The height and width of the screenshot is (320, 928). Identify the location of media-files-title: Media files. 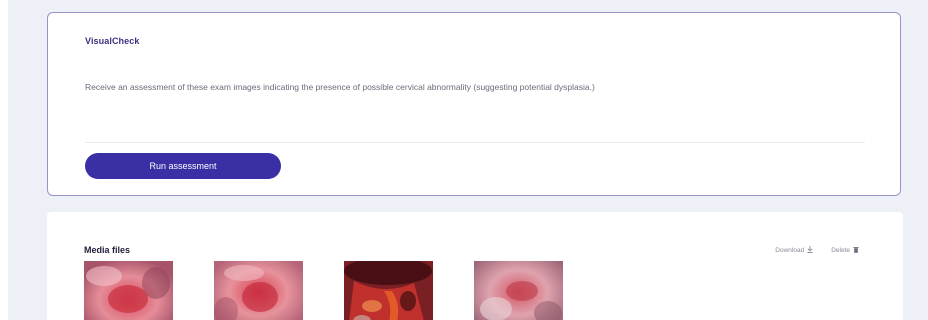
(107, 250).